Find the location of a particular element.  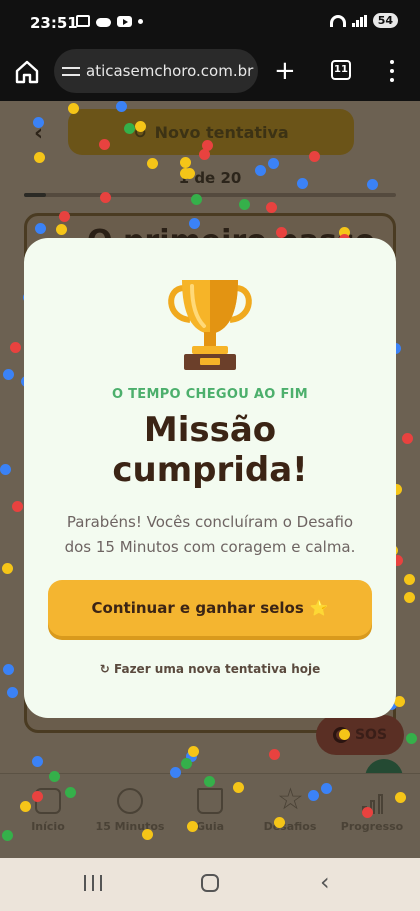

back-nav-button: ‹ is located at coordinates (325, 882).